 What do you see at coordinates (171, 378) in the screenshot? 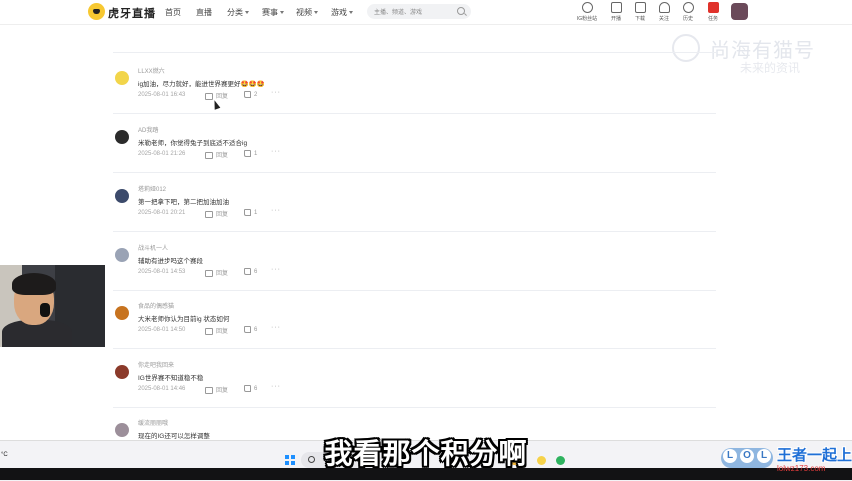
I see `comment-text: IG世界赛不知道稳不稳` at bounding box center [171, 378].